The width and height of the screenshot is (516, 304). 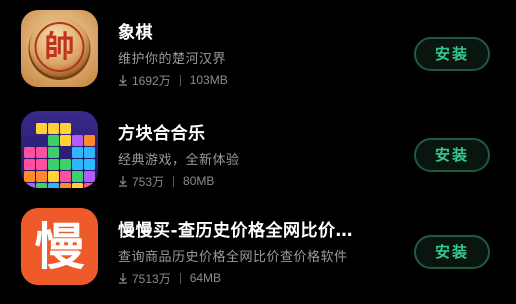 I want to click on app-size: 103MB, so click(x=208, y=80).